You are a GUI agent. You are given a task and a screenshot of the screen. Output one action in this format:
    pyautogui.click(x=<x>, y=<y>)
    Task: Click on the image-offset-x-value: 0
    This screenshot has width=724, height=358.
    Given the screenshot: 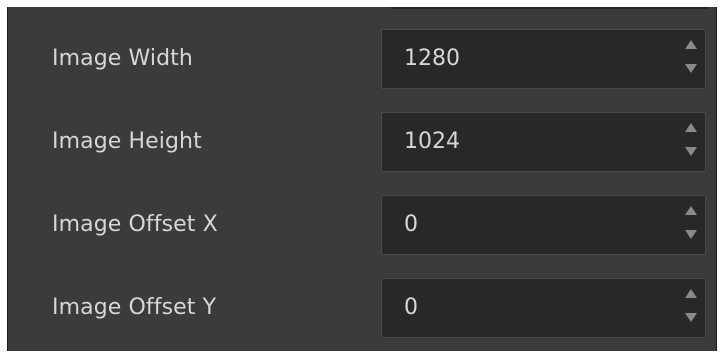 What is the action you would take?
    pyautogui.click(x=411, y=225)
    